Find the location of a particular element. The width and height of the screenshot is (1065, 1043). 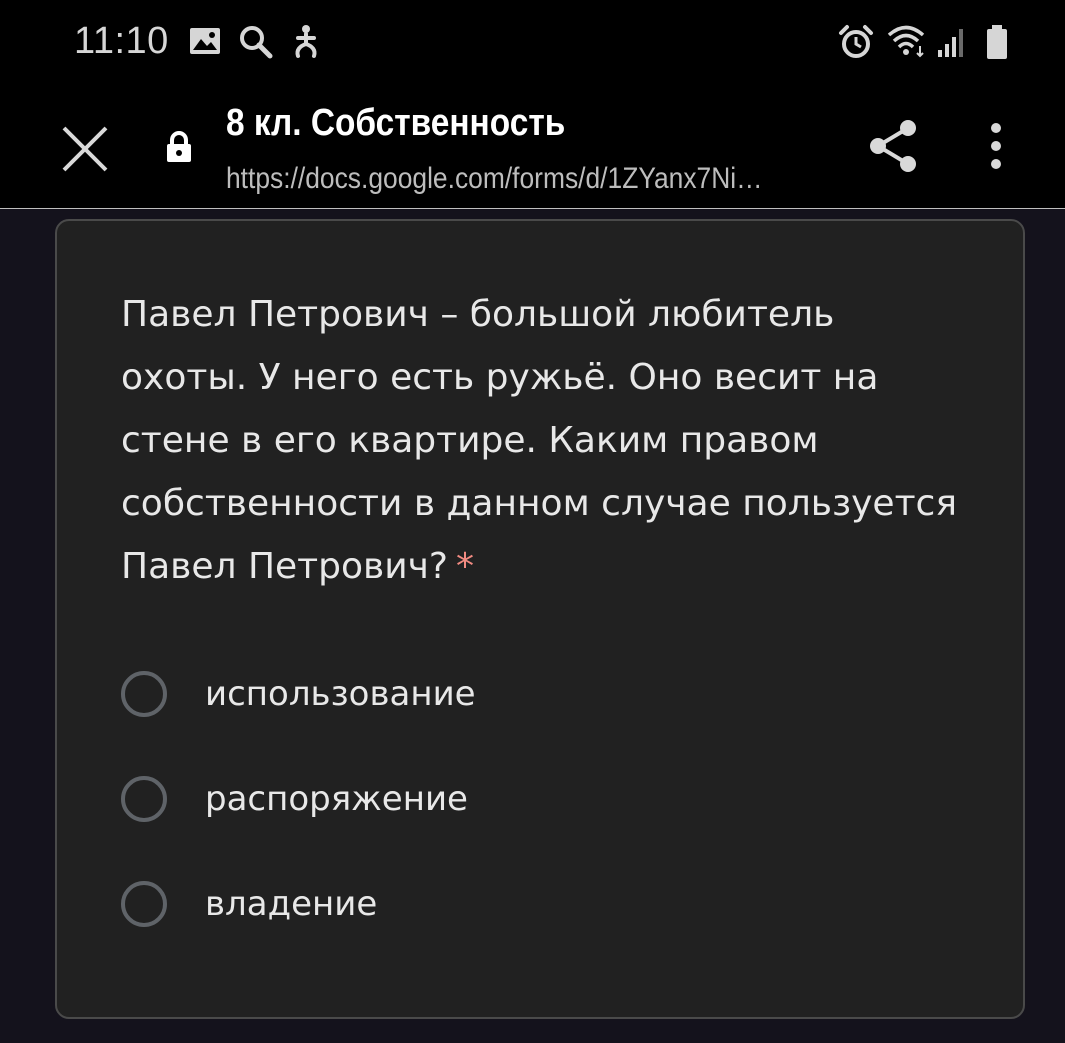

signal-icon is located at coordinates (951, 44).